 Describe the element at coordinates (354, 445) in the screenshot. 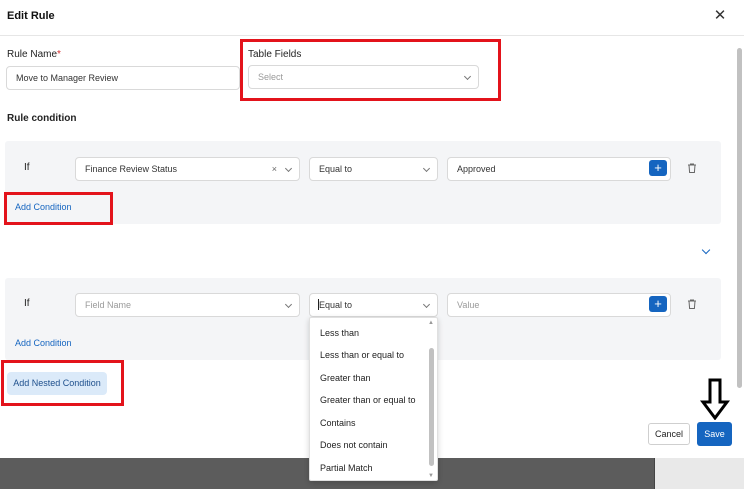

I see `dropdown-option: Does not contain` at that location.